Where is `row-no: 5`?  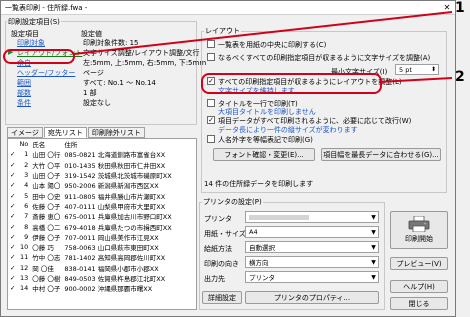 row-no: 5 is located at coordinates (26, 195).